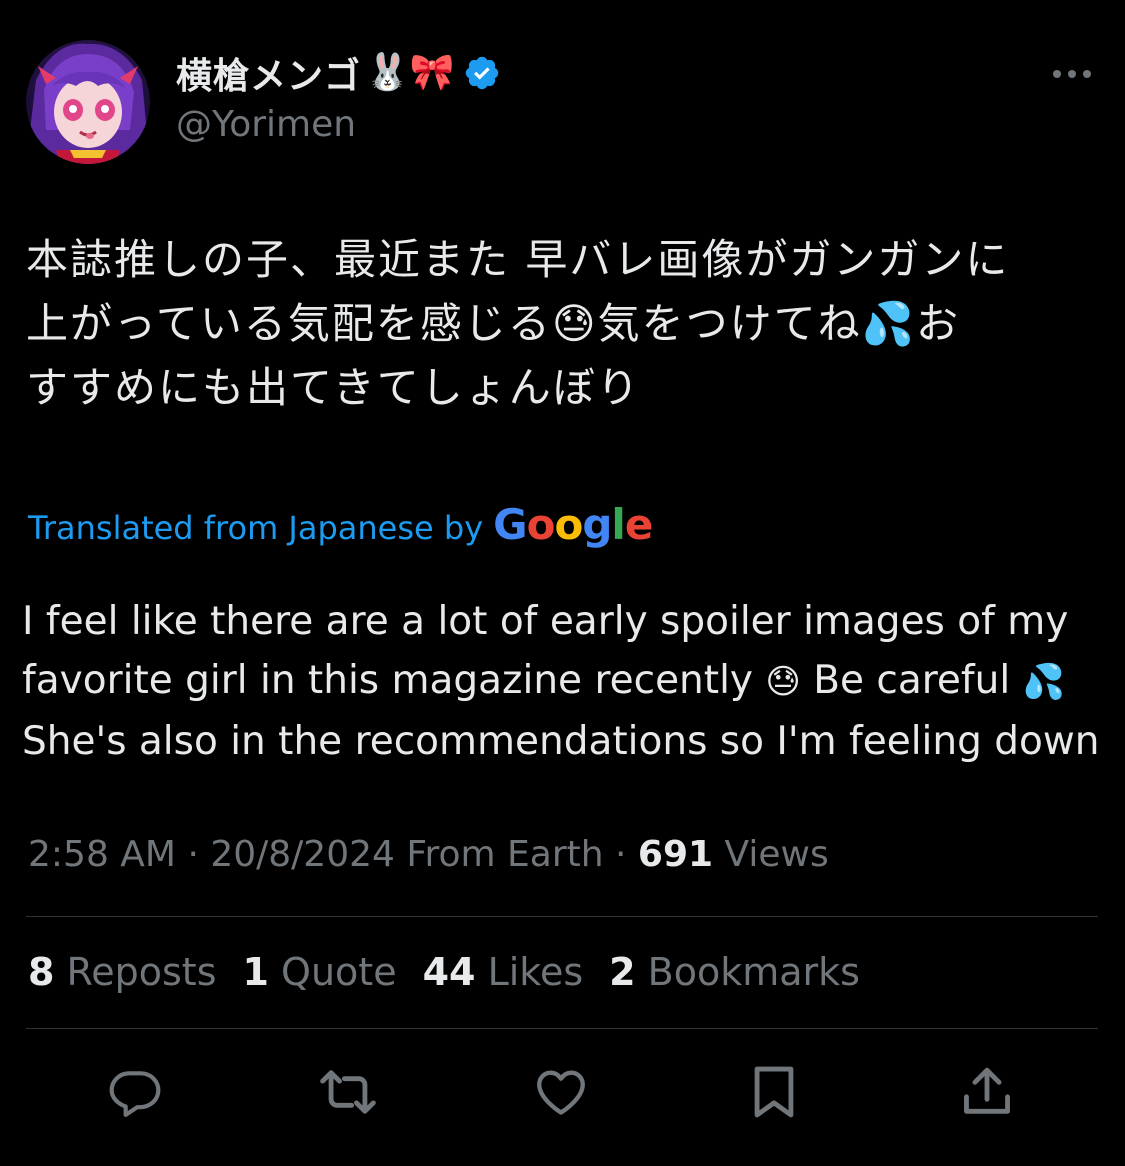 Image resolution: width=1125 pixels, height=1166 pixels. Describe the element at coordinates (783, 682) in the screenshot. I see `downcast-sweat-emoji: 😓` at that location.